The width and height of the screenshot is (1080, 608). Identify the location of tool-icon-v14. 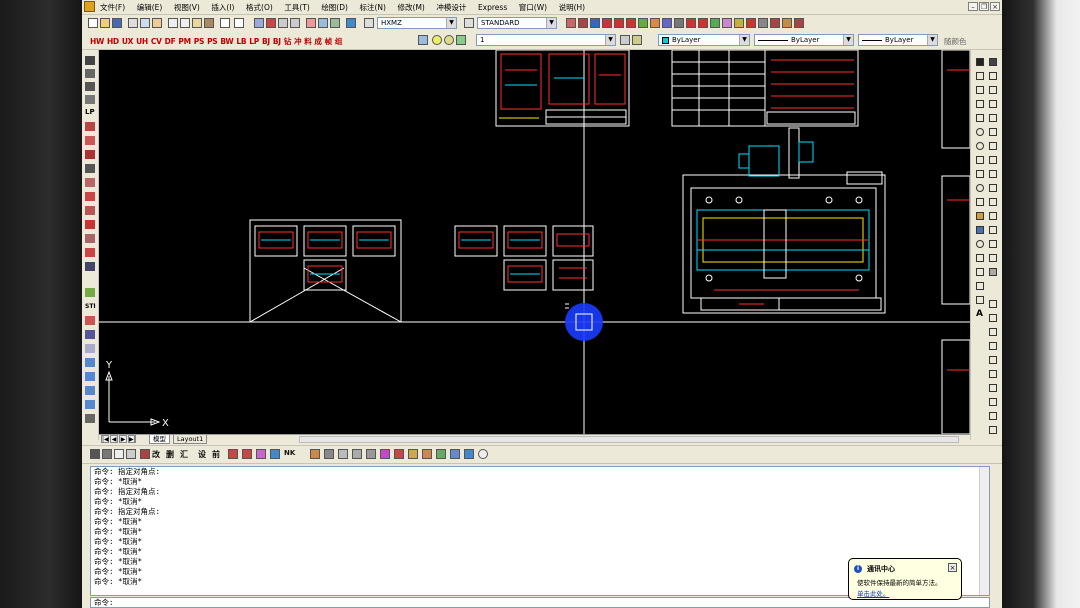
(90, 252).